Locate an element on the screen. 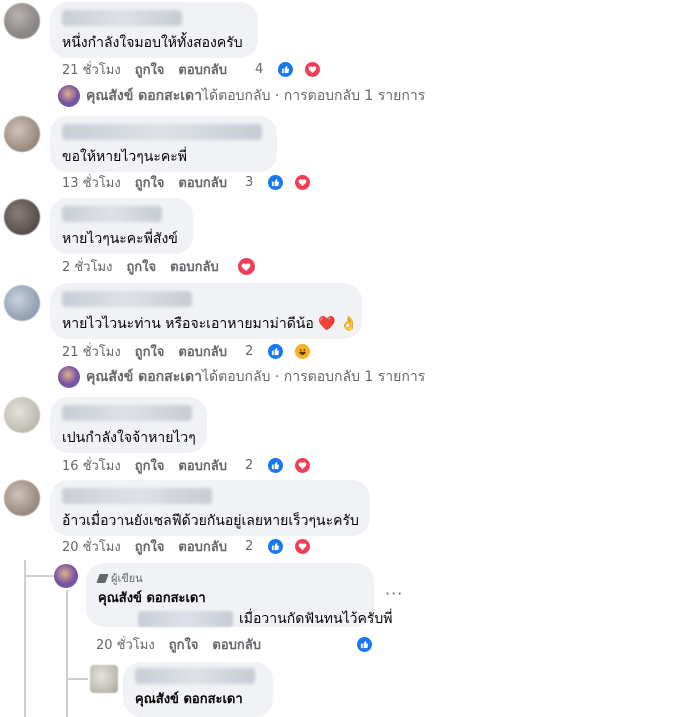  comment-text: เปนกำลังใจจ้าหายไวๆ is located at coordinates (129, 438).